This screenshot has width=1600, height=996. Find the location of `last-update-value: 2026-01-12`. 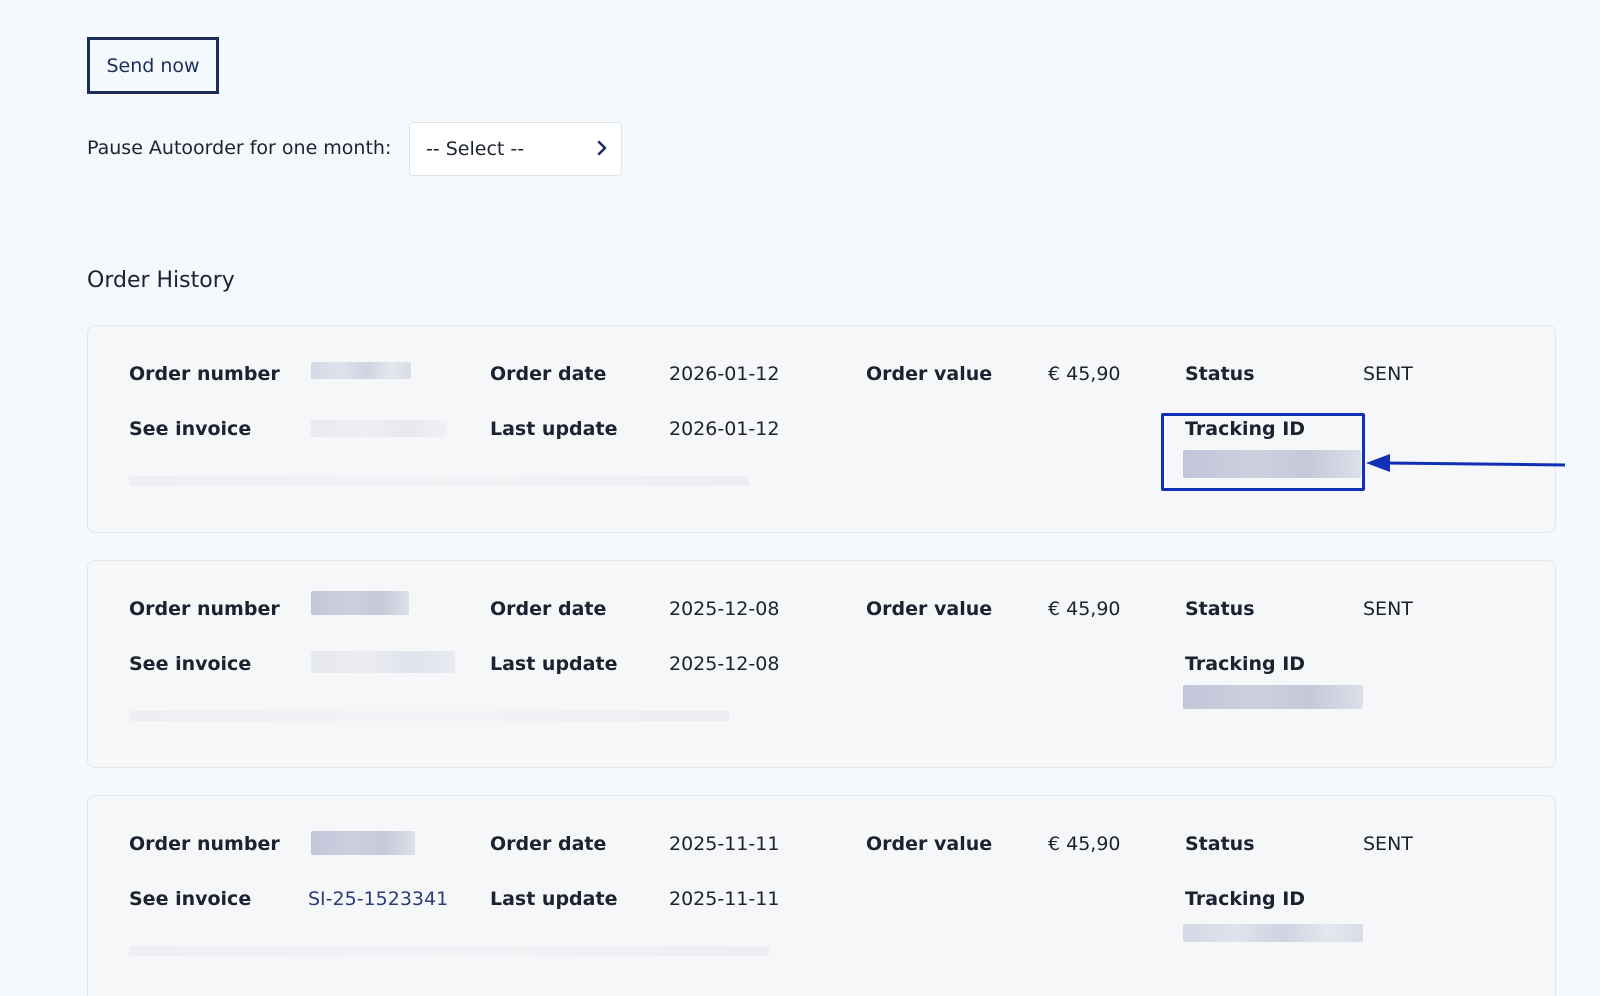

last-update-value: 2026-01-12 is located at coordinates (724, 429).